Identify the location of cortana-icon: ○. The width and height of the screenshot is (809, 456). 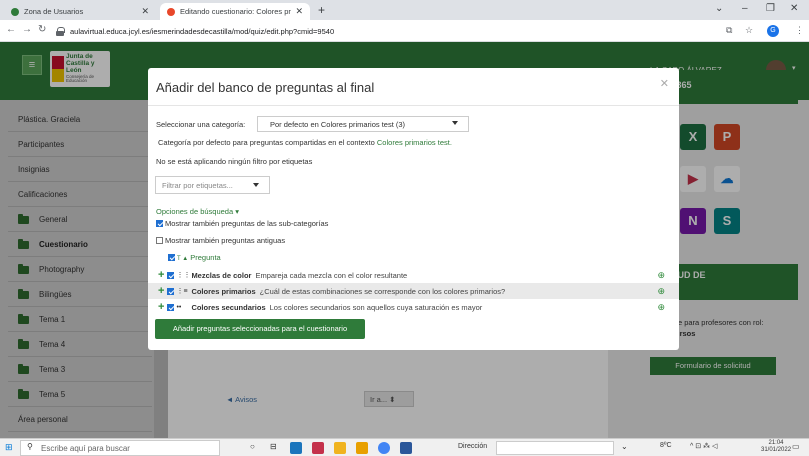
(252, 446).